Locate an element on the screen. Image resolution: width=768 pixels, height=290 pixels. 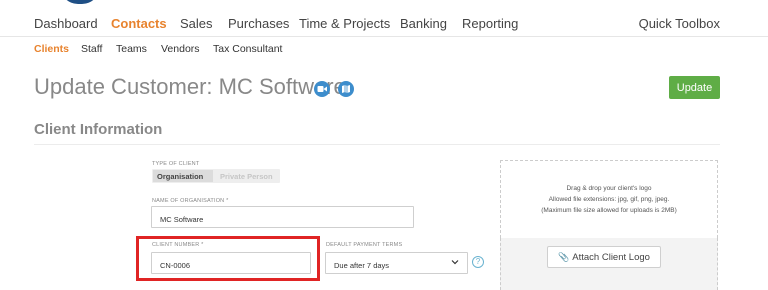
map-icon is located at coordinates (346, 89).